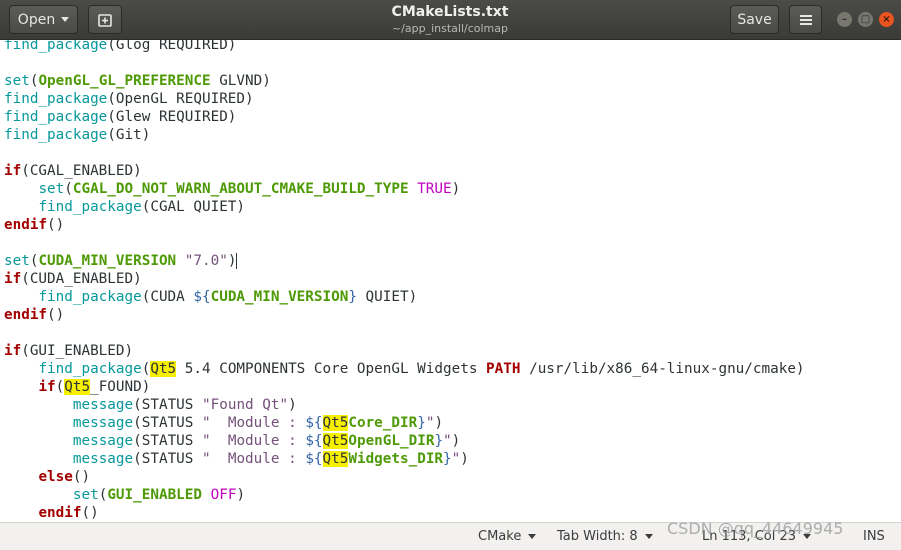 The height and width of the screenshot is (550, 901). What do you see at coordinates (81, 171) in the screenshot?
I see `code-token: (CGAL_ENABLED)` at bounding box center [81, 171].